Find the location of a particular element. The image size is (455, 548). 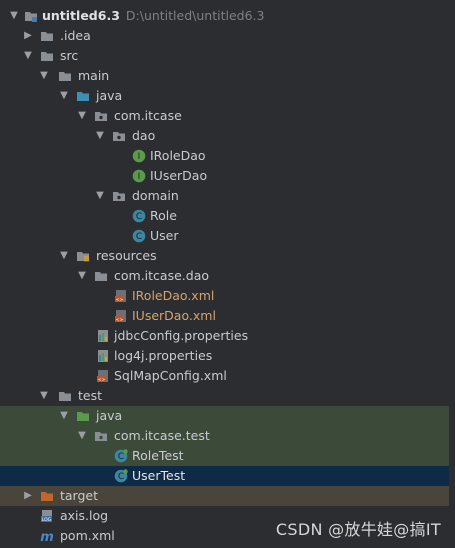

tree-row-iroledao-xml: <> IRoleDao.xml is located at coordinates (227, 296).